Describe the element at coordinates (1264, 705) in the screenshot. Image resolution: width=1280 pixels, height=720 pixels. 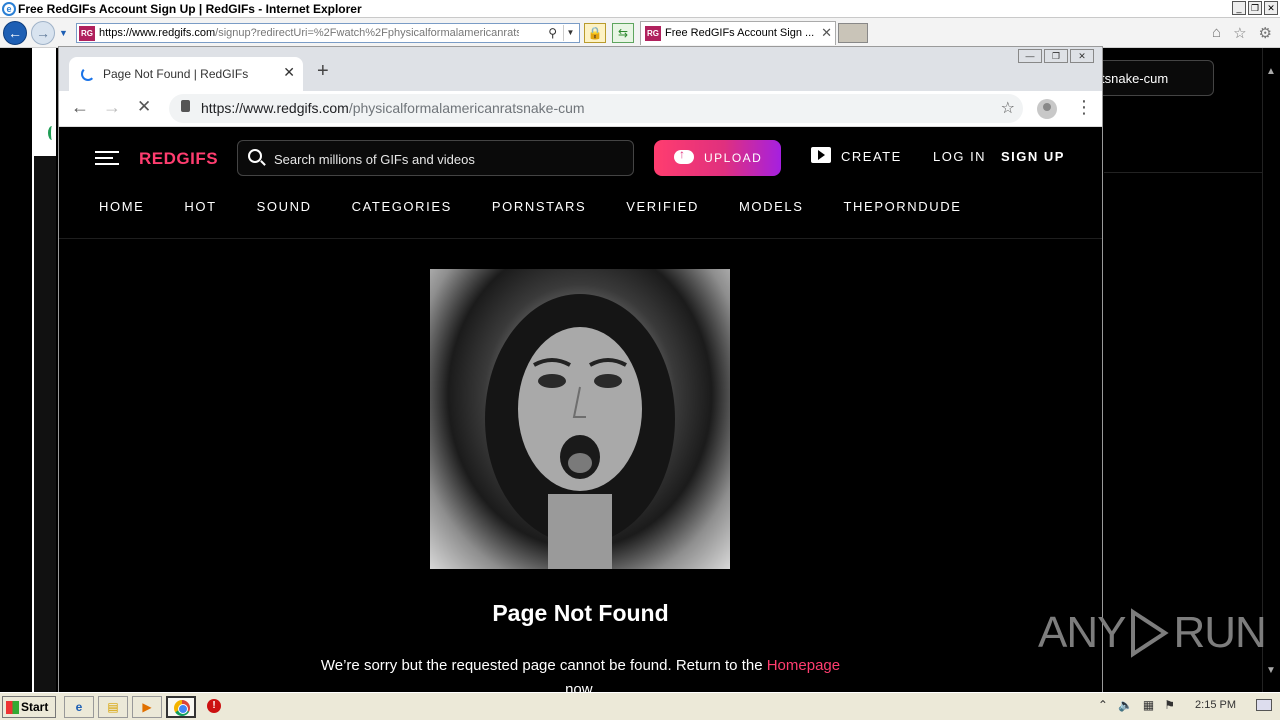
I see `show-desktop-icon` at that location.